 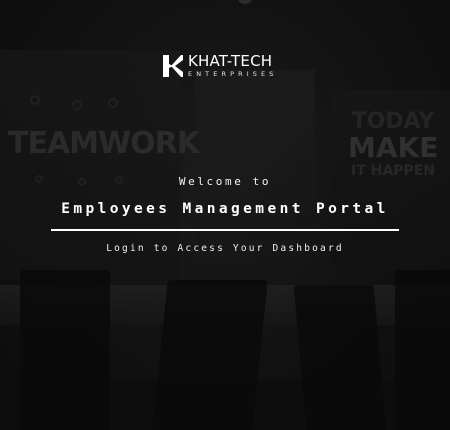 What do you see at coordinates (230, 60) in the screenshot?
I see `brand-name: KHAT-TECH` at bounding box center [230, 60].